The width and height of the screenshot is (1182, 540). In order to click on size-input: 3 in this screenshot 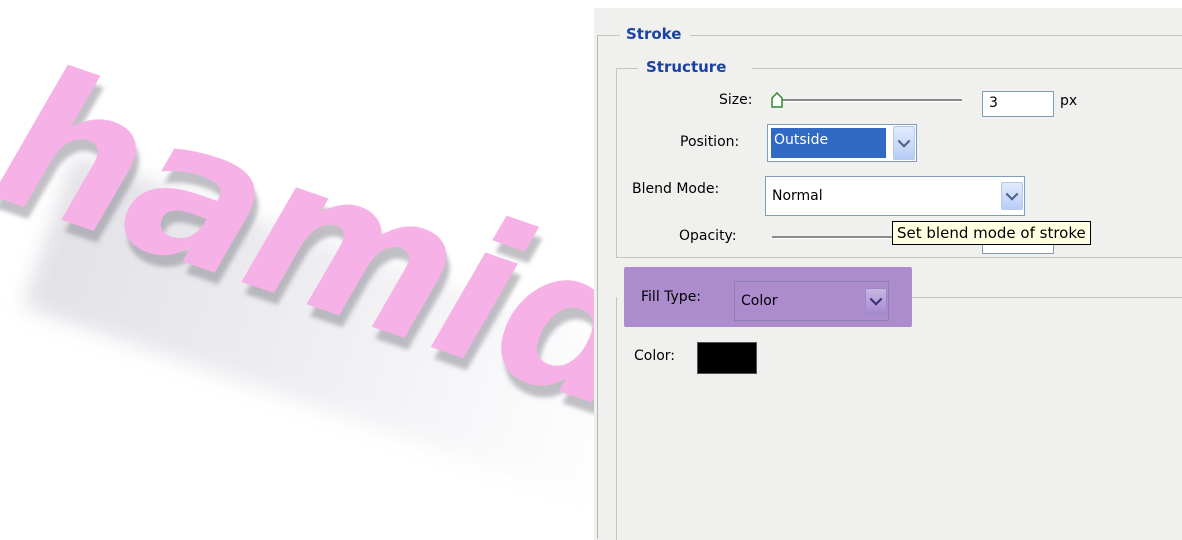, I will do `click(1018, 104)`.